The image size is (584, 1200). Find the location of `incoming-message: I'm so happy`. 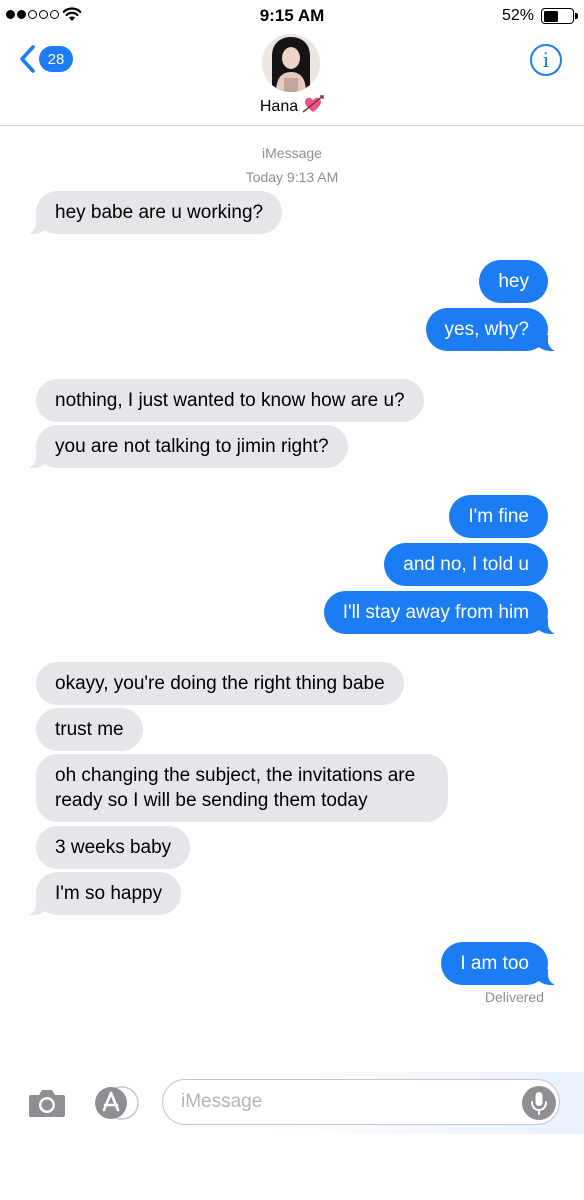

incoming-message: I'm so happy is located at coordinates (103, 893).